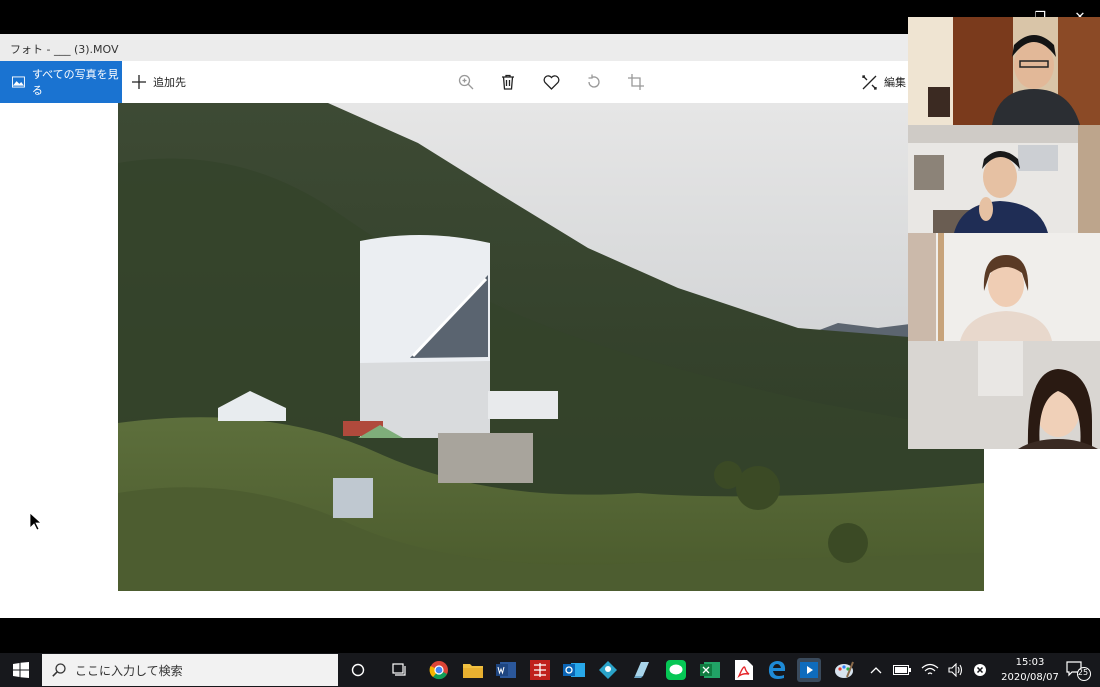 This screenshot has height=687, width=1100. I want to click on video-call-panel, so click(1004, 233).